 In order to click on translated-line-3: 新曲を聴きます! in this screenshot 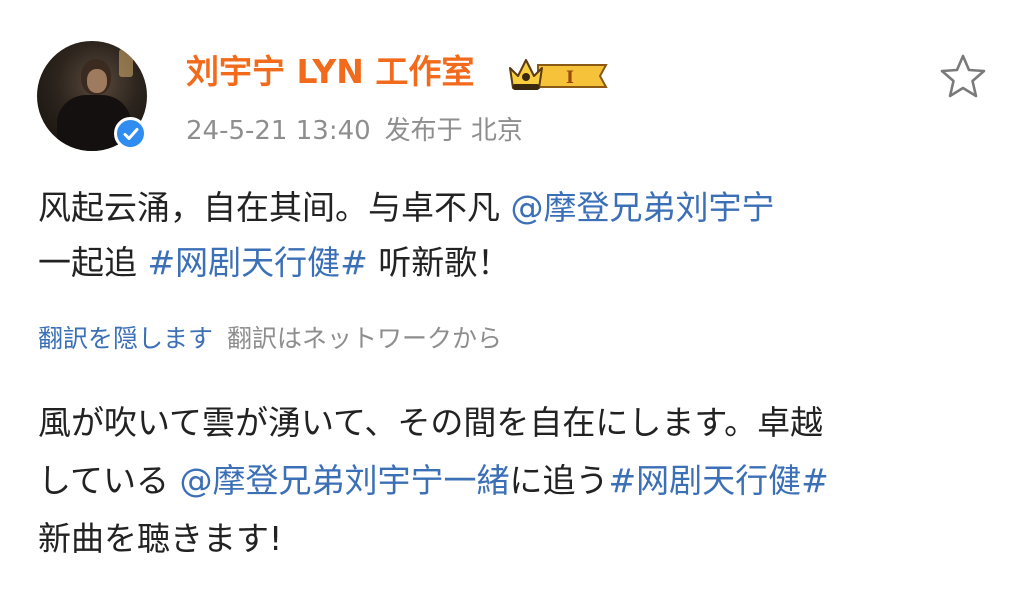, I will do `click(160, 538)`.